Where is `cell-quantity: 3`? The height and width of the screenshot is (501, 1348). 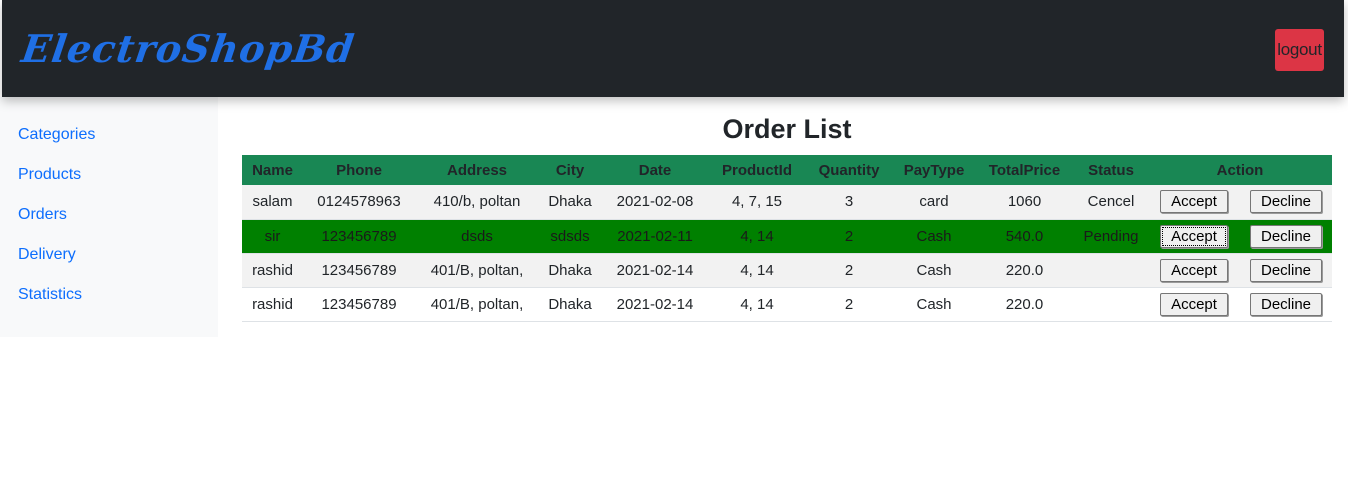 cell-quantity: 3 is located at coordinates (849, 202).